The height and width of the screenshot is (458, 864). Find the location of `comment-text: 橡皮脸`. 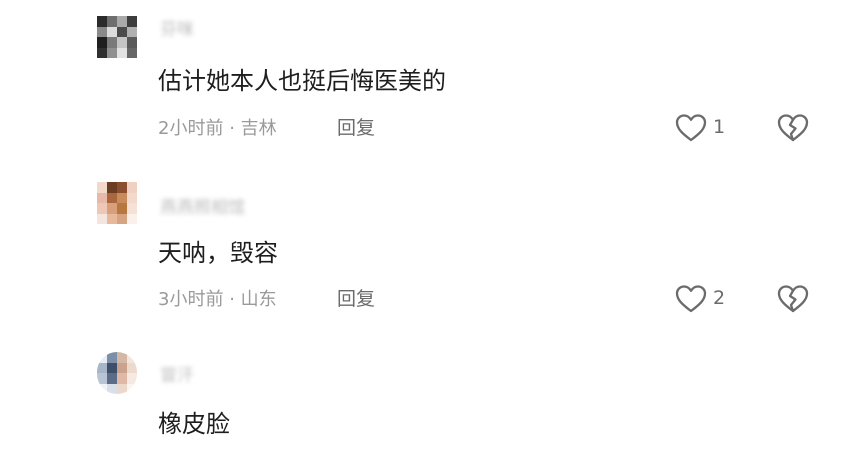

comment-text: 橡皮脸 is located at coordinates (194, 424).